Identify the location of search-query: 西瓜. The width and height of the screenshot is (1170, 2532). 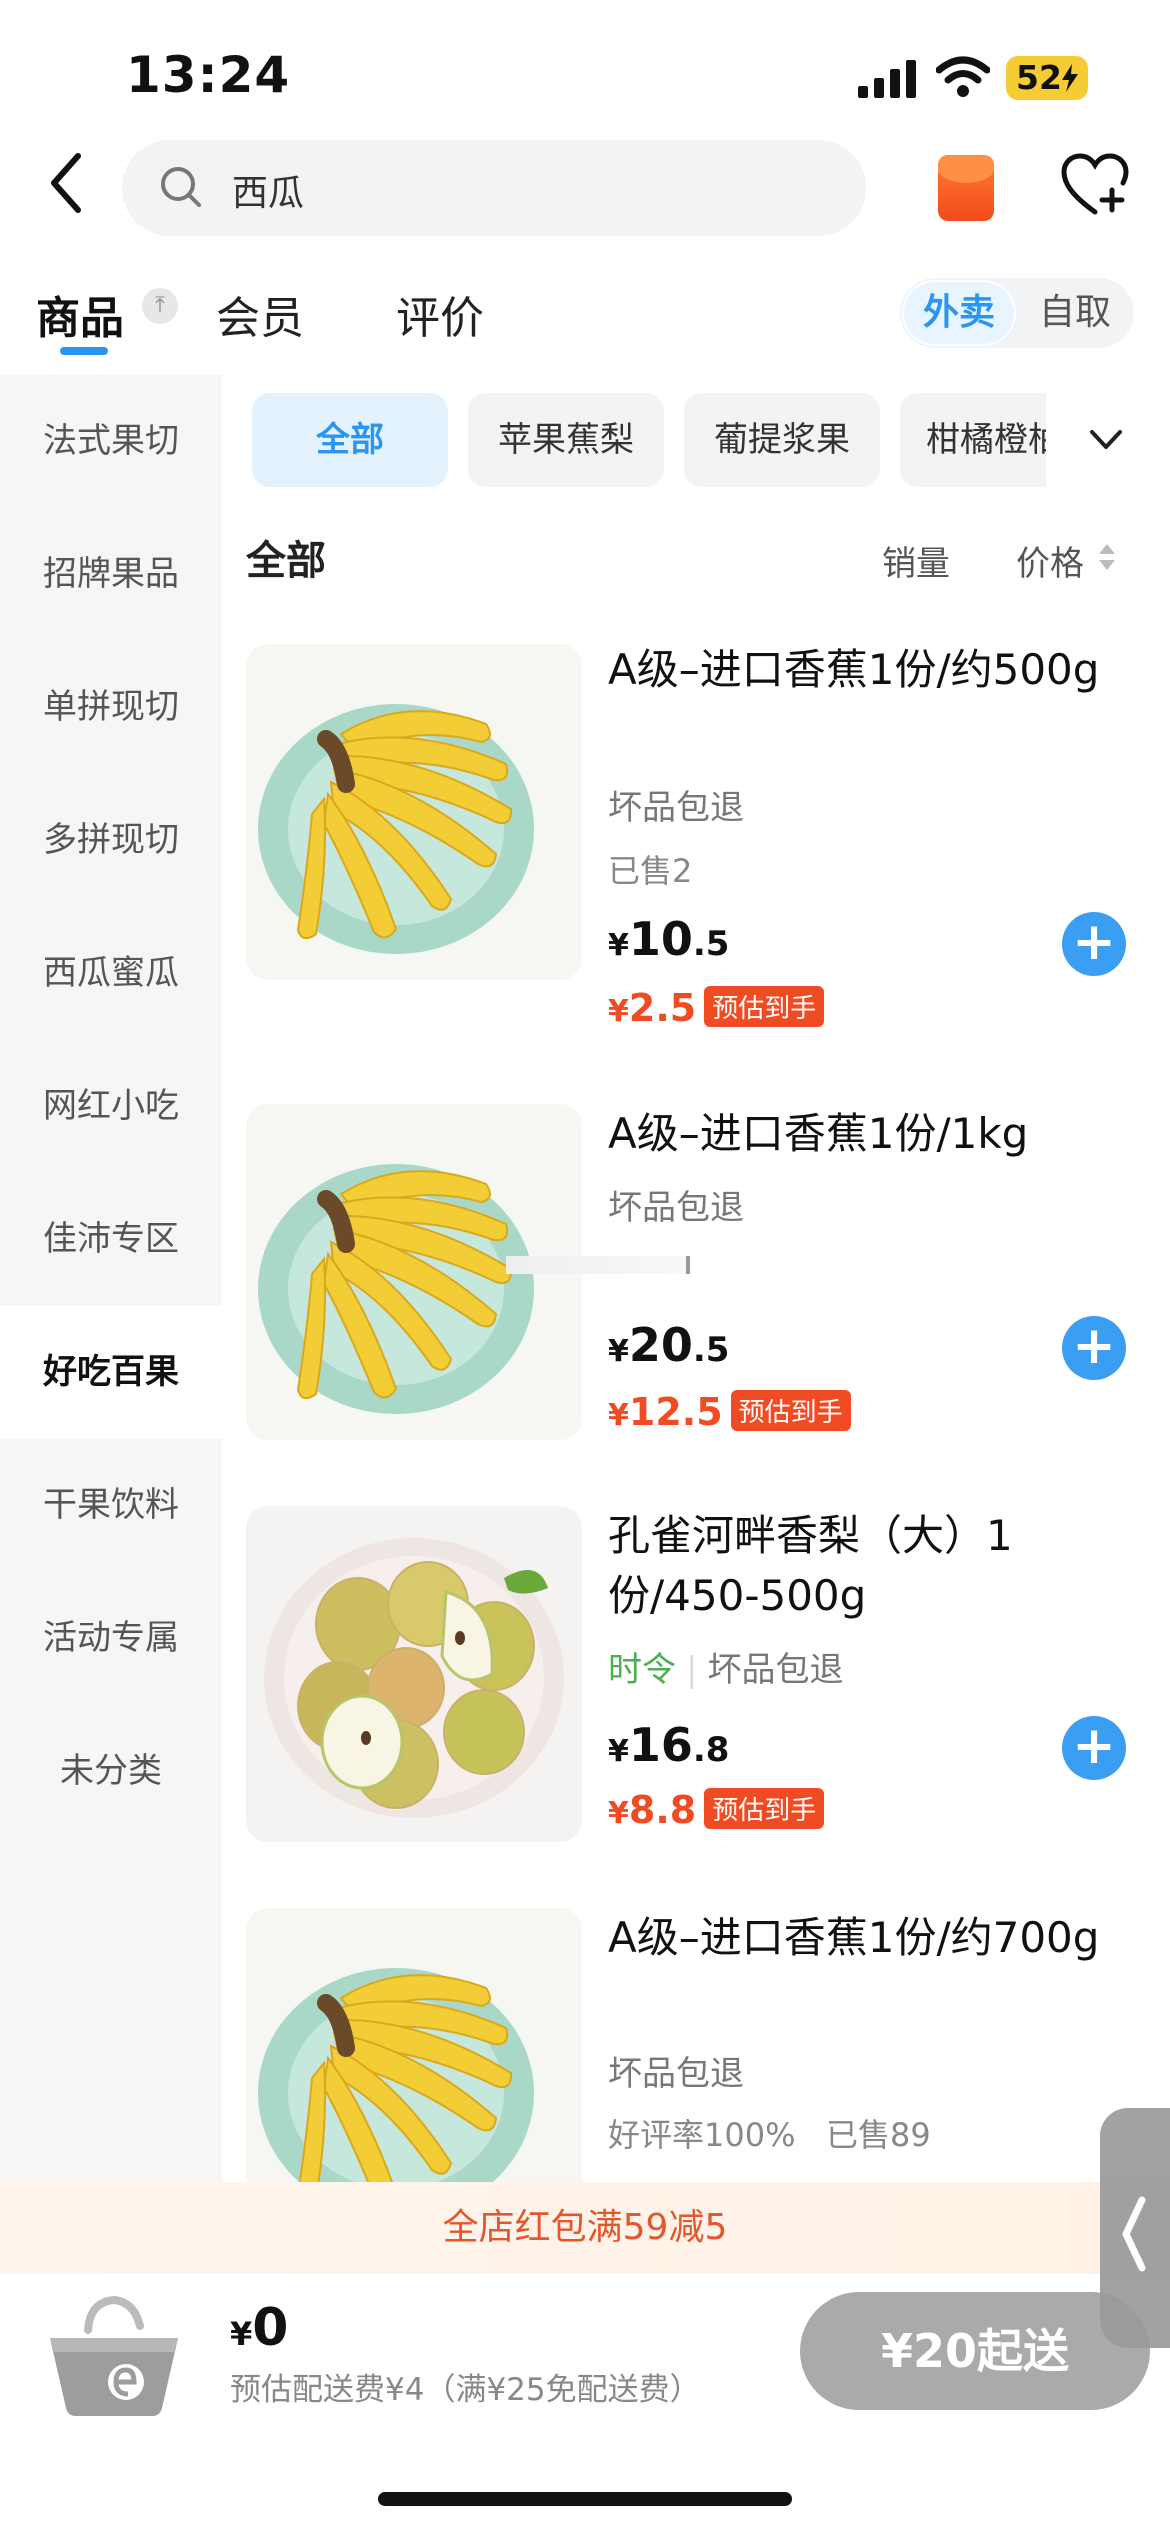
(268, 193).